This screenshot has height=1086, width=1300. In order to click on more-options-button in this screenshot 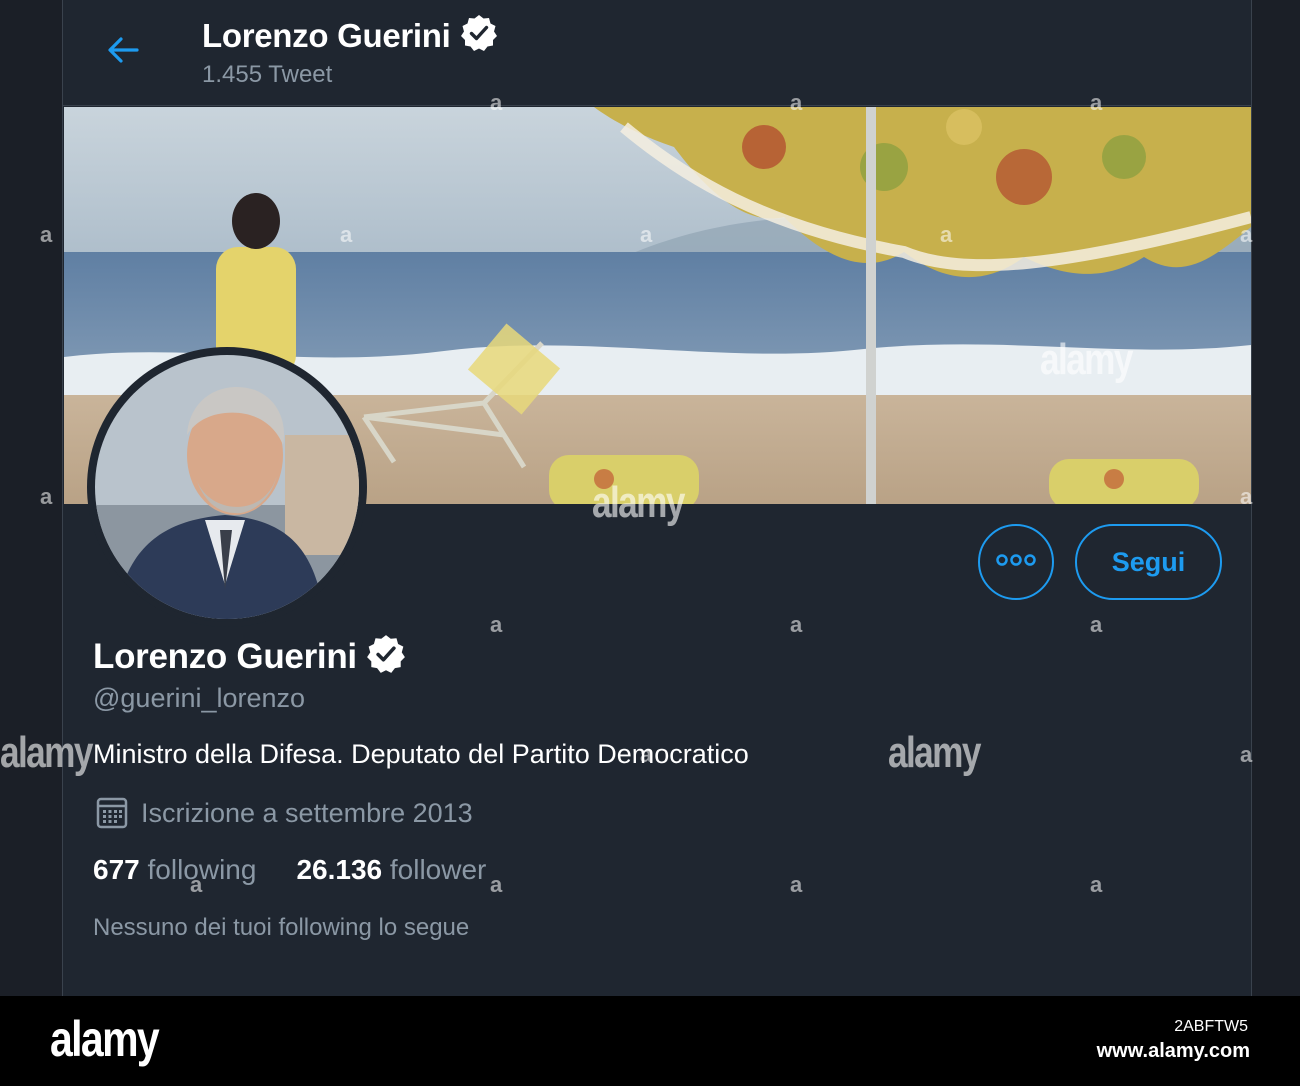, I will do `click(1016, 562)`.